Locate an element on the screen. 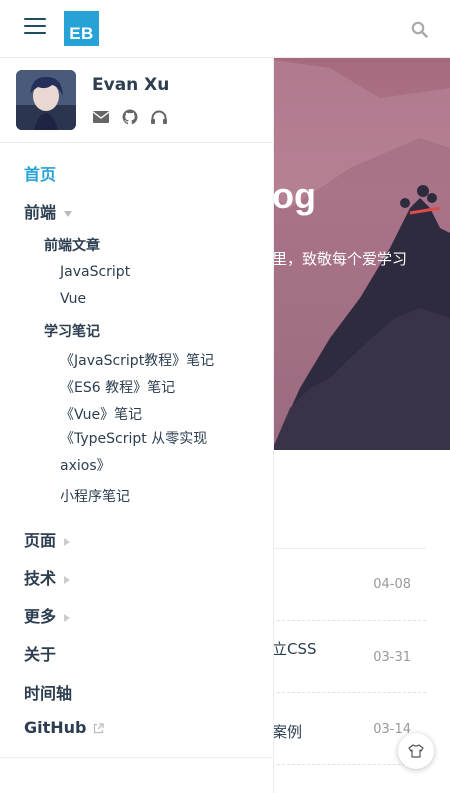  theme-toggle-button is located at coordinates (416, 751).